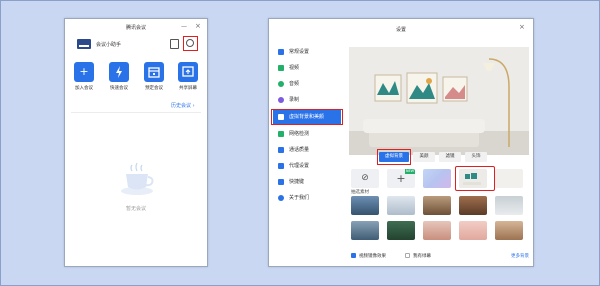 The height and width of the screenshot is (286, 600). I want to click on general-settings-icon, so click(281, 52).